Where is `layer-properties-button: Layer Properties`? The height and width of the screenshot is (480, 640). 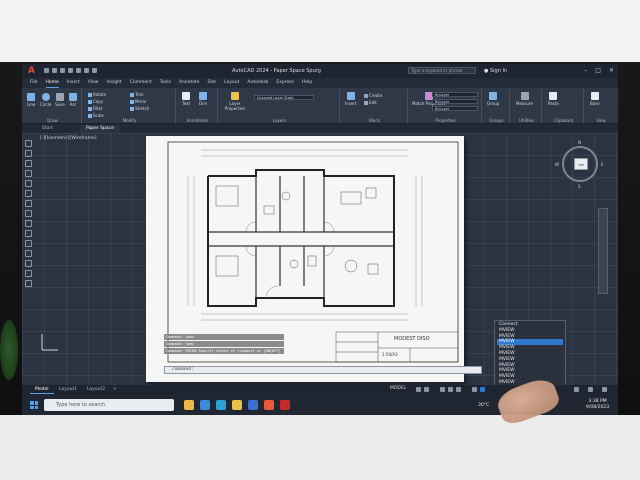
layer-properties-button: Layer Properties is located at coordinates (235, 101).